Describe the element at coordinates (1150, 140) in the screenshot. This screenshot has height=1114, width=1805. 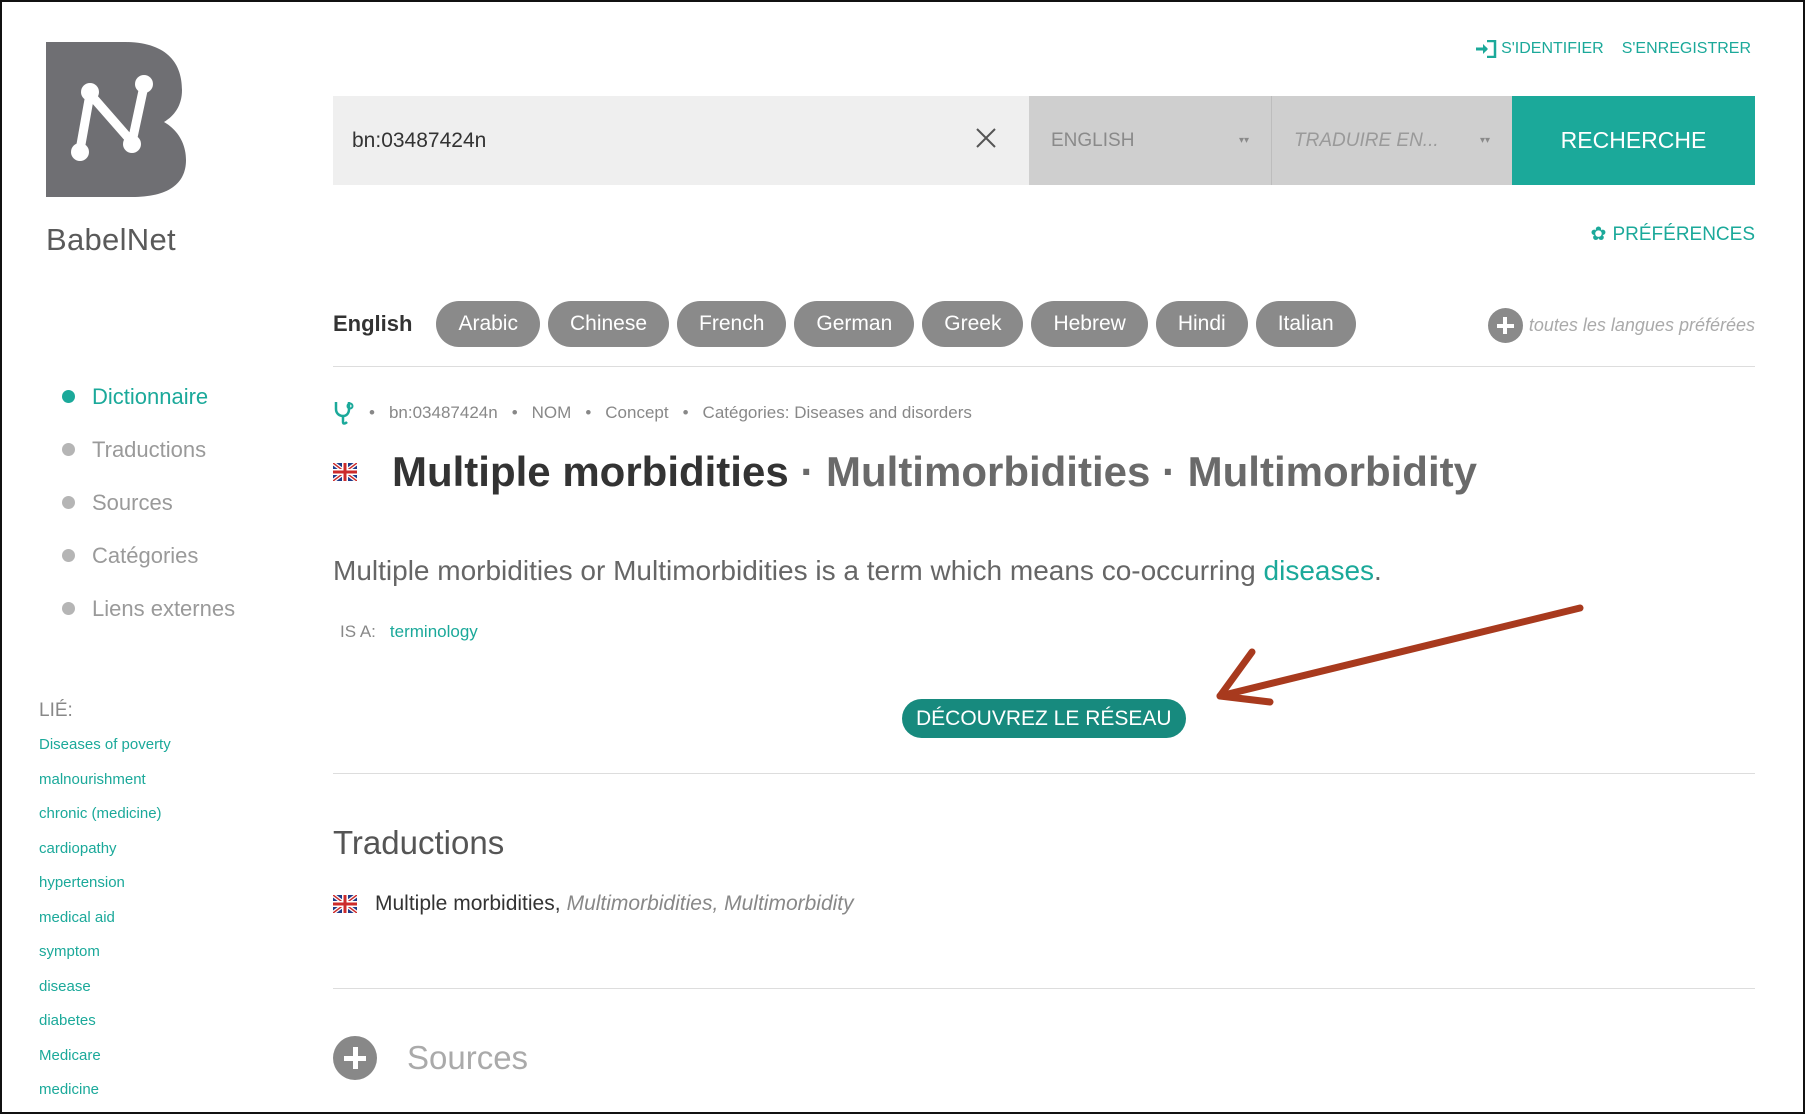
I see `source-language-select: ENGLISH ▾▾` at that location.